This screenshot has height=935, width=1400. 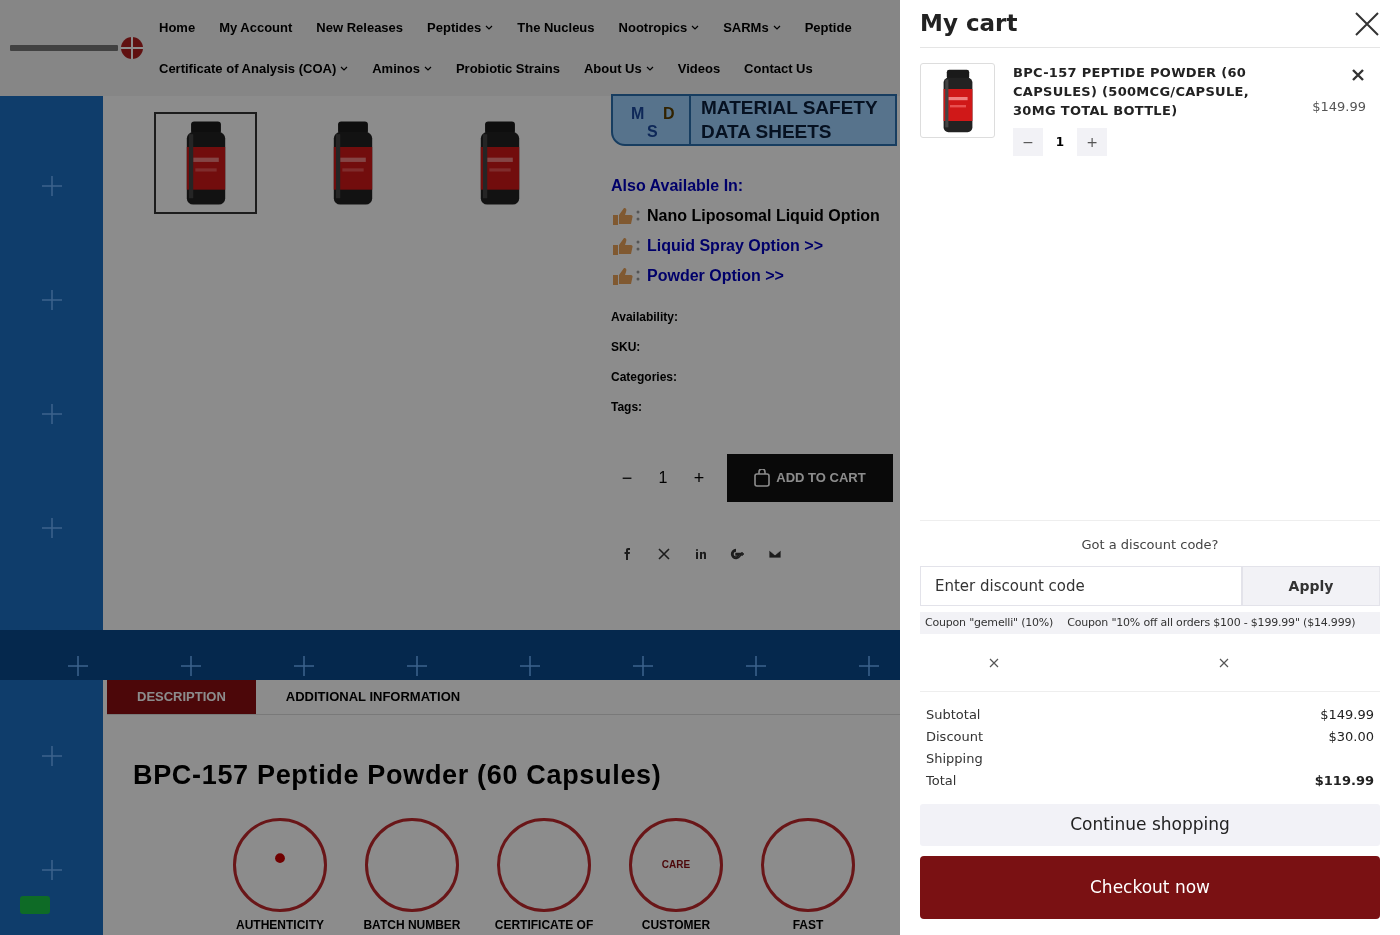 What do you see at coordinates (953, 715) in the screenshot?
I see `total-label: Subtotal` at bounding box center [953, 715].